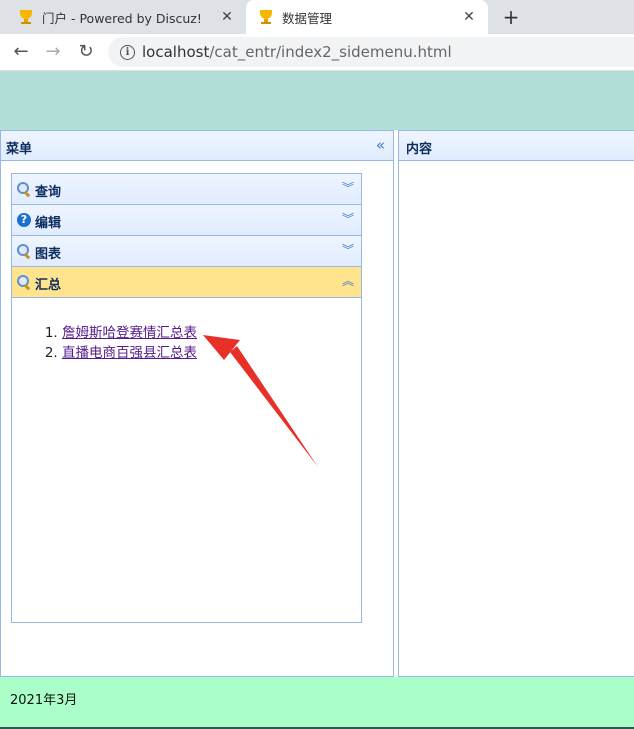  What do you see at coordinates (348, 281) in the screenshot?
I see `collapse-icon: ︽` at bounding box center [348, 281].